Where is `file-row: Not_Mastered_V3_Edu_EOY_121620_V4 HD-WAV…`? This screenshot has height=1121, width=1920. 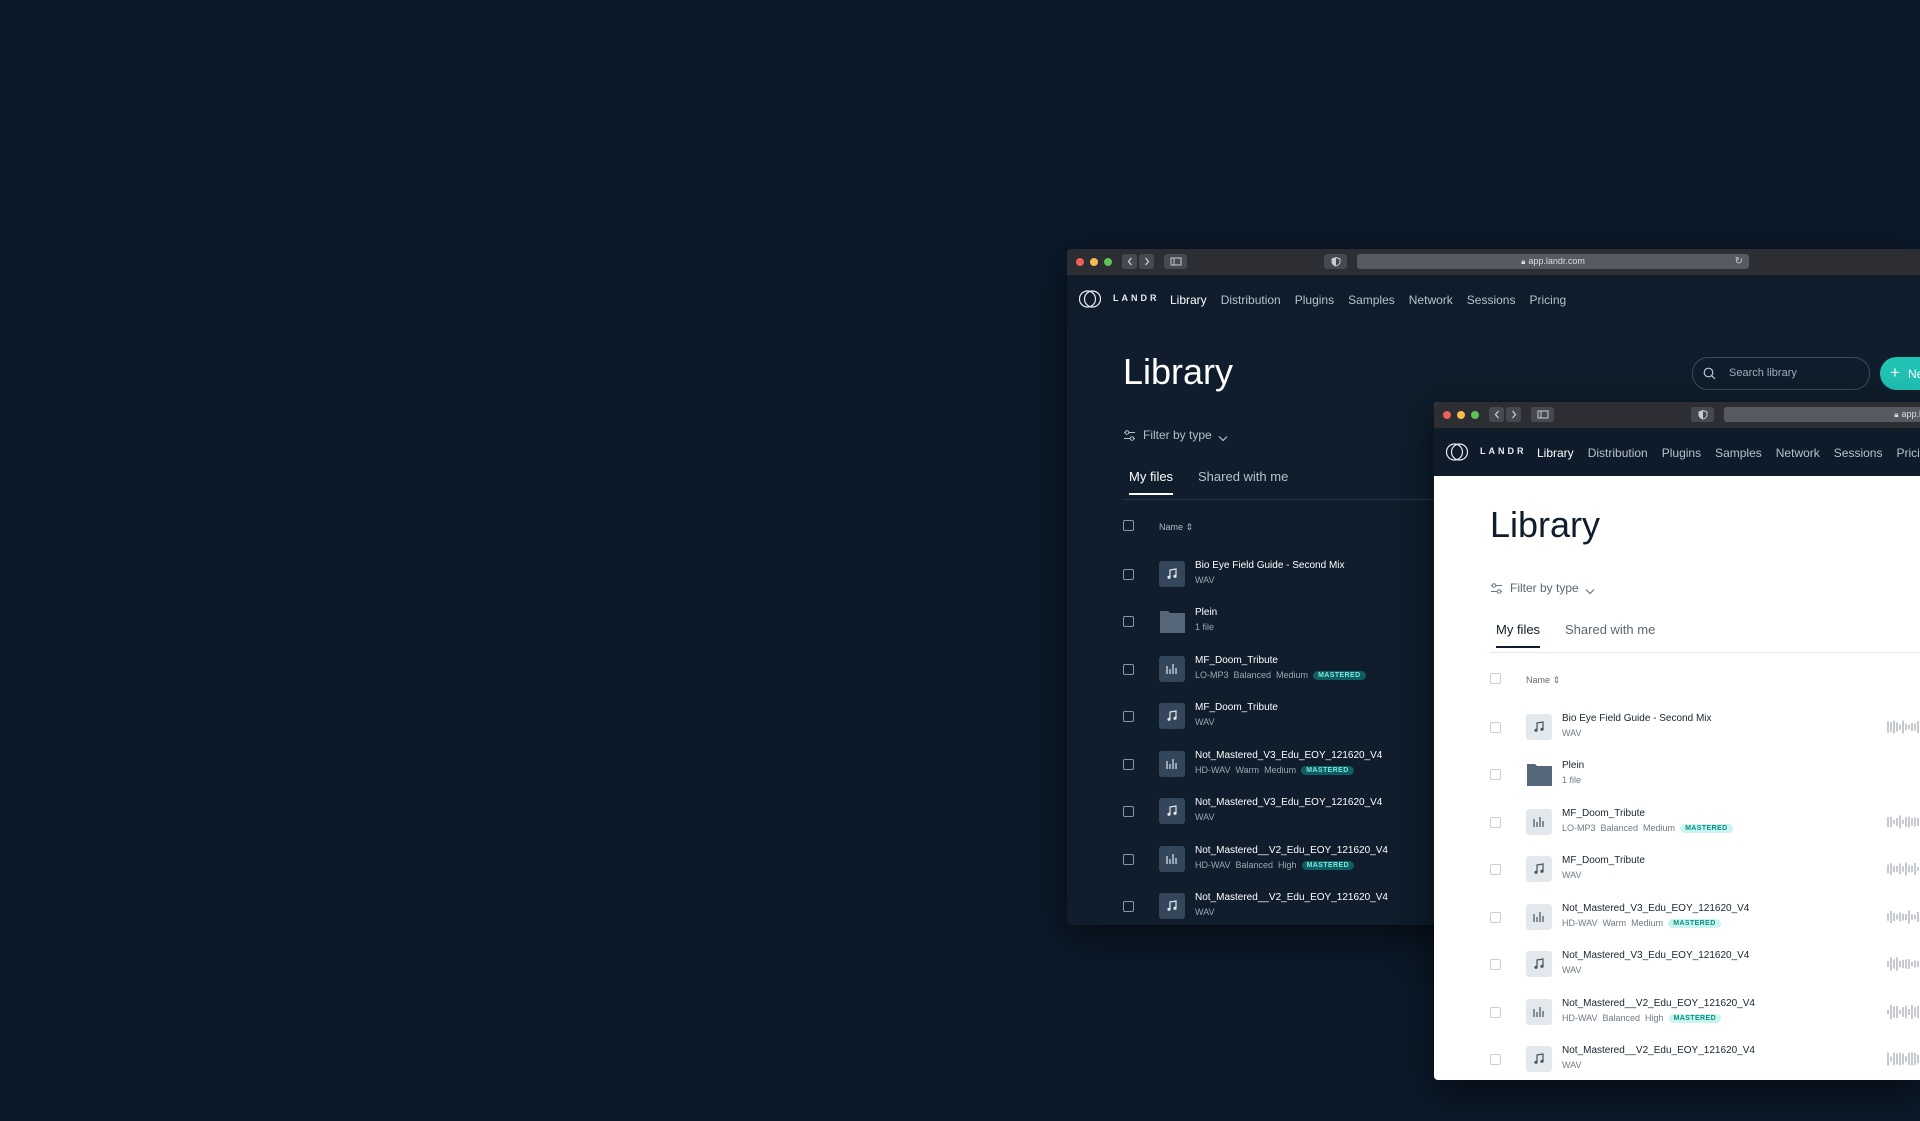
file-row: Not_Mastered_V3_Edu_EOY_121620_V4 HD-WAV… is located at coordinates (1705, 917).